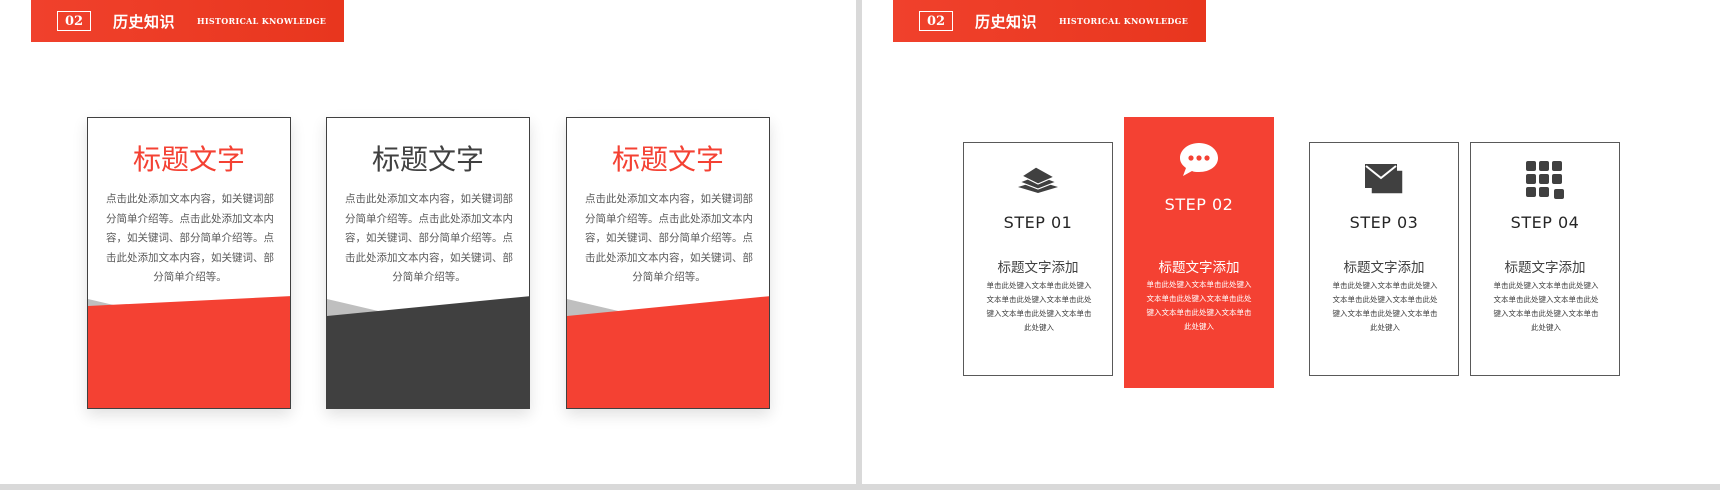 This screenshot has height=490, width=1720. What do you see at coordinates (1038, 222) in the screenshot?
I see `step-label: STEP 01` at bounding box center [1038, 222].